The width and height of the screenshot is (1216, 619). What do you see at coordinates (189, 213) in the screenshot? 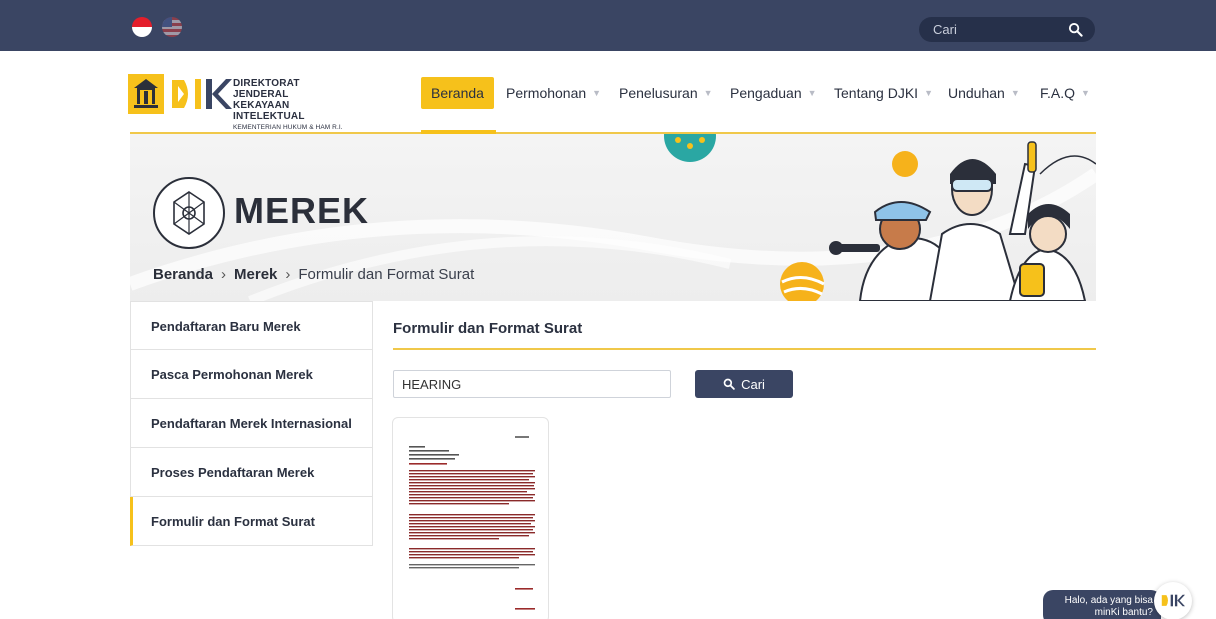
I see `trademark-icon` at bounding box center [189, 213].